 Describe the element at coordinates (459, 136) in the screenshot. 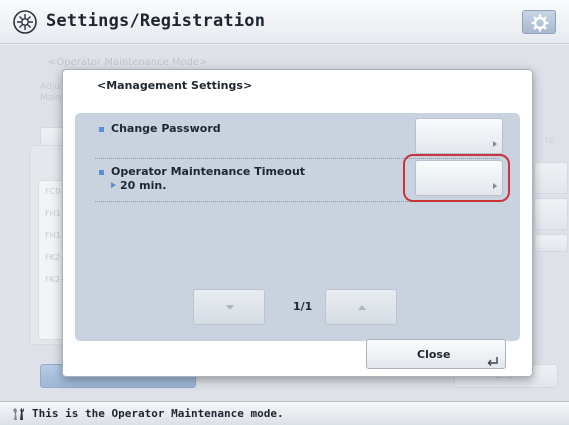

I see `change-password-button` at that location.